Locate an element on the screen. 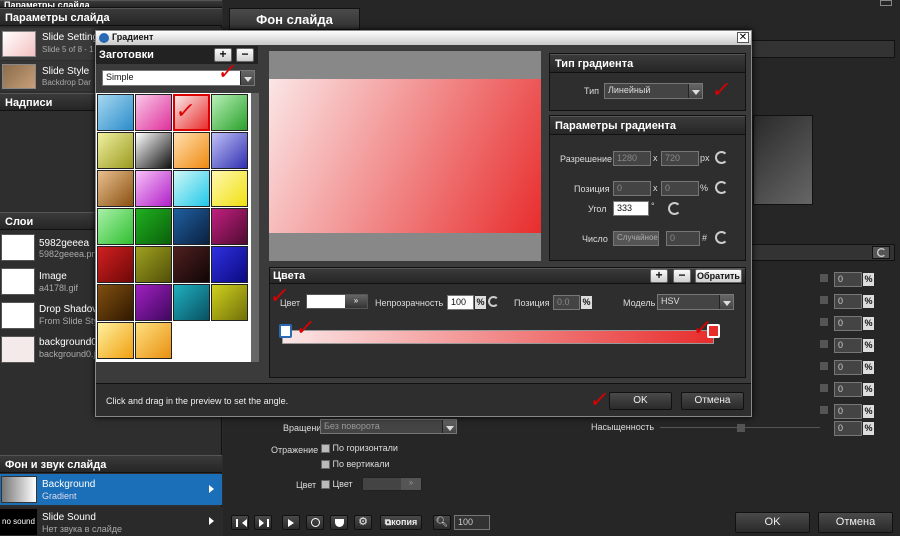  color-swatch-disabled: » is located at coordinates (392, 484).